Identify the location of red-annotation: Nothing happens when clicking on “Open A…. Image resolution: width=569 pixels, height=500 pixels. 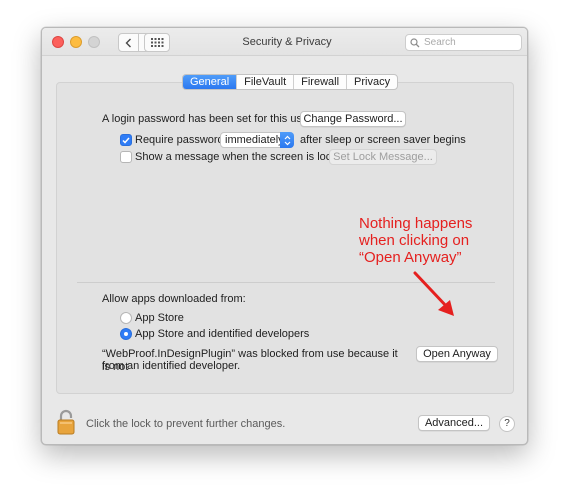
(424, 240).